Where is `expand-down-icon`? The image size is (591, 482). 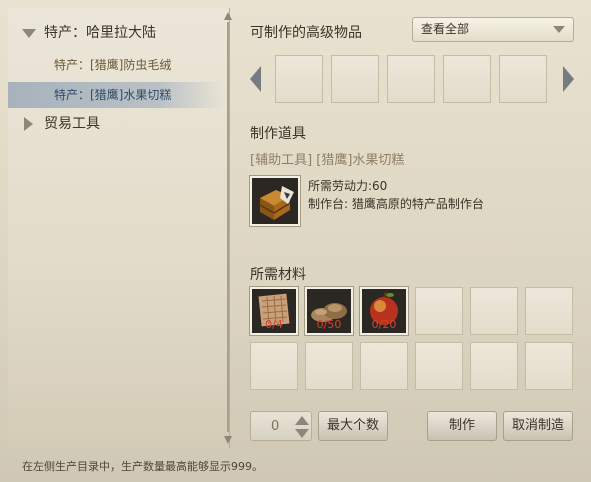
expand-down-icon is located at coordinates (29, 33).